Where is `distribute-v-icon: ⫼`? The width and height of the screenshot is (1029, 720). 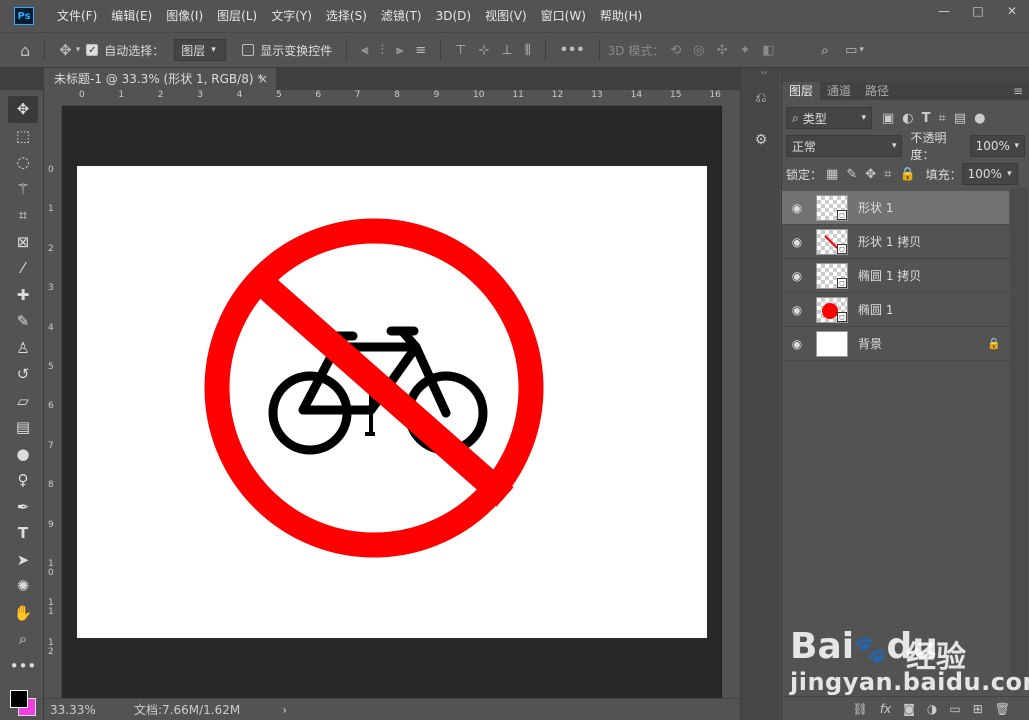
distribute-v-icon: ⫼ is located at coordinates (528, 50).